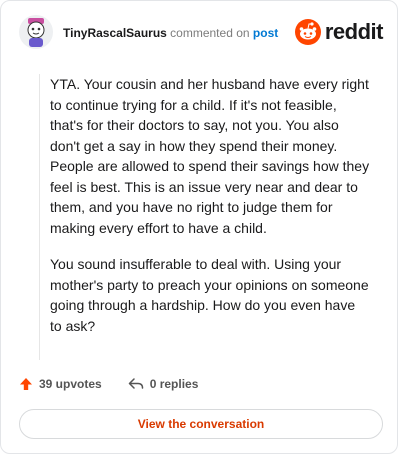 The height and width of the screenshot is (456, 400). I want to click on reddit-logo: reddit, so click(339, 32).